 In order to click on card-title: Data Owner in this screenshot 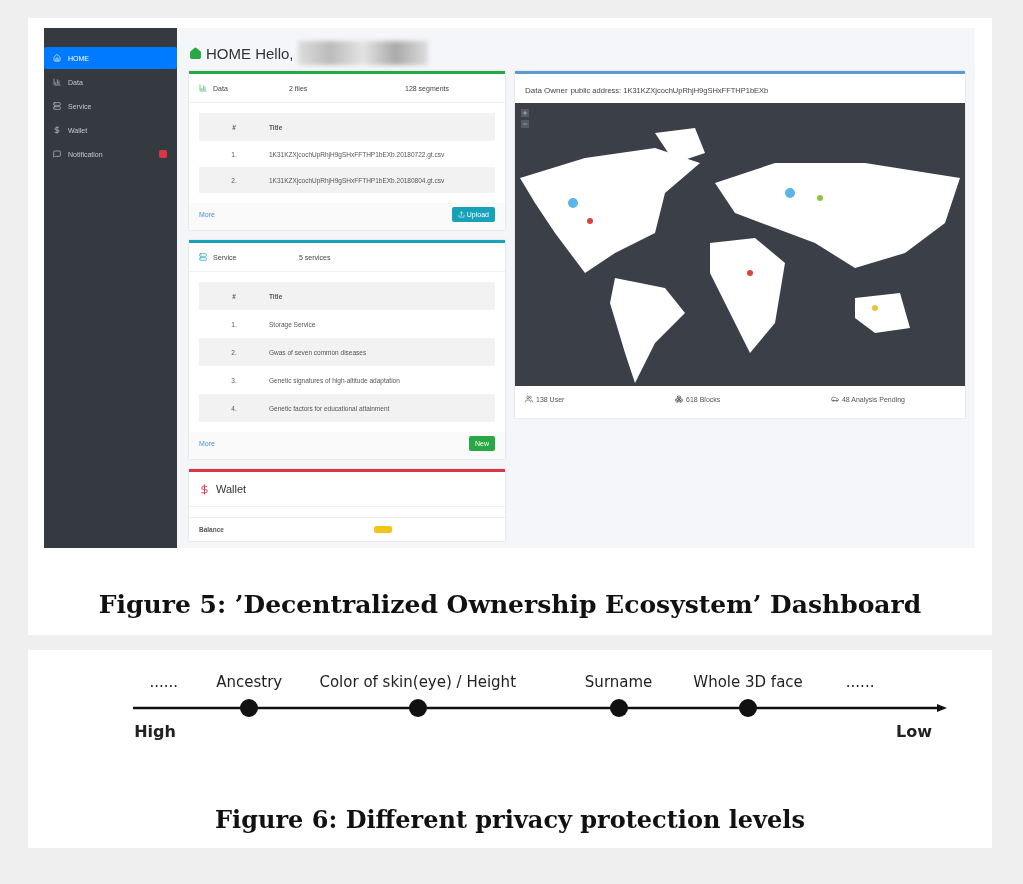, I will do `click(546, 90)`.